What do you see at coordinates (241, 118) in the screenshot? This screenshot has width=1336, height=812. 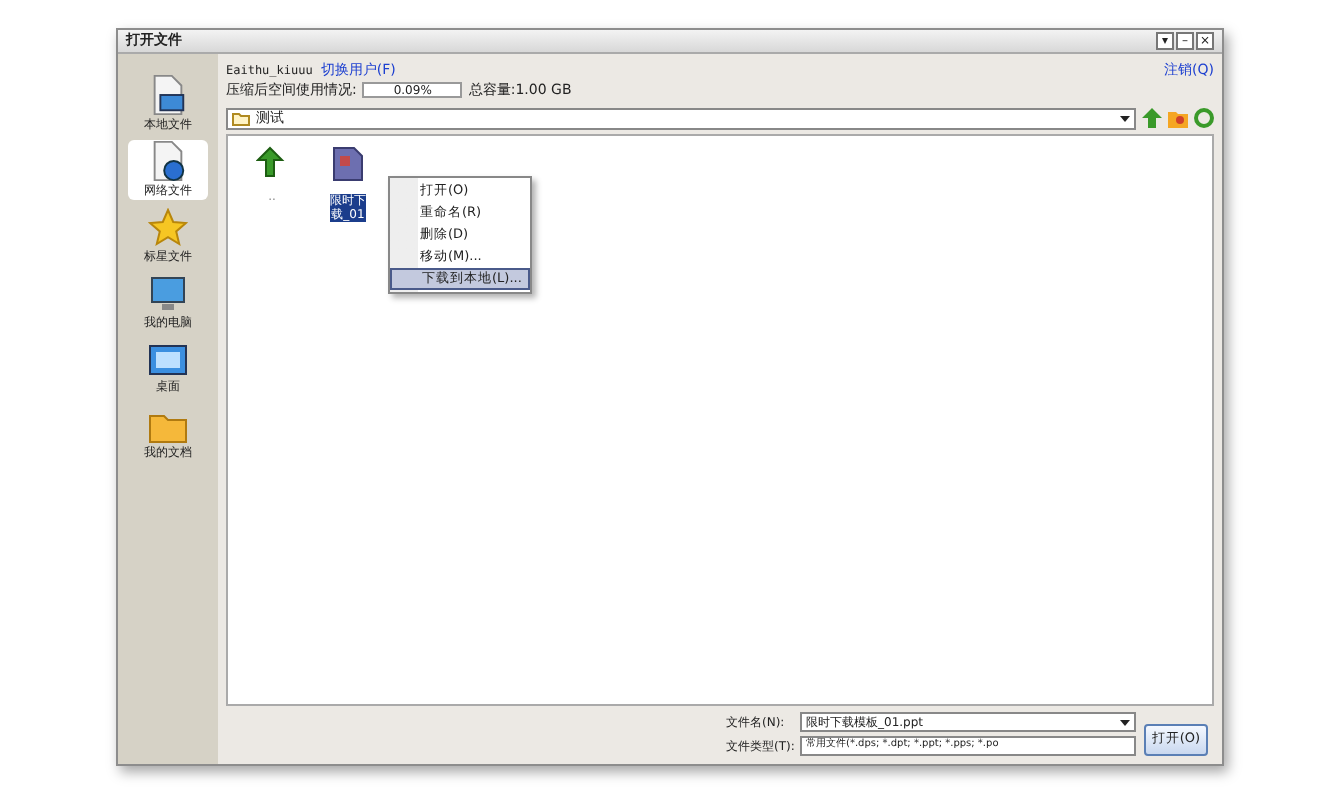 I see `folder-icon` at bounding box center [241, 118].